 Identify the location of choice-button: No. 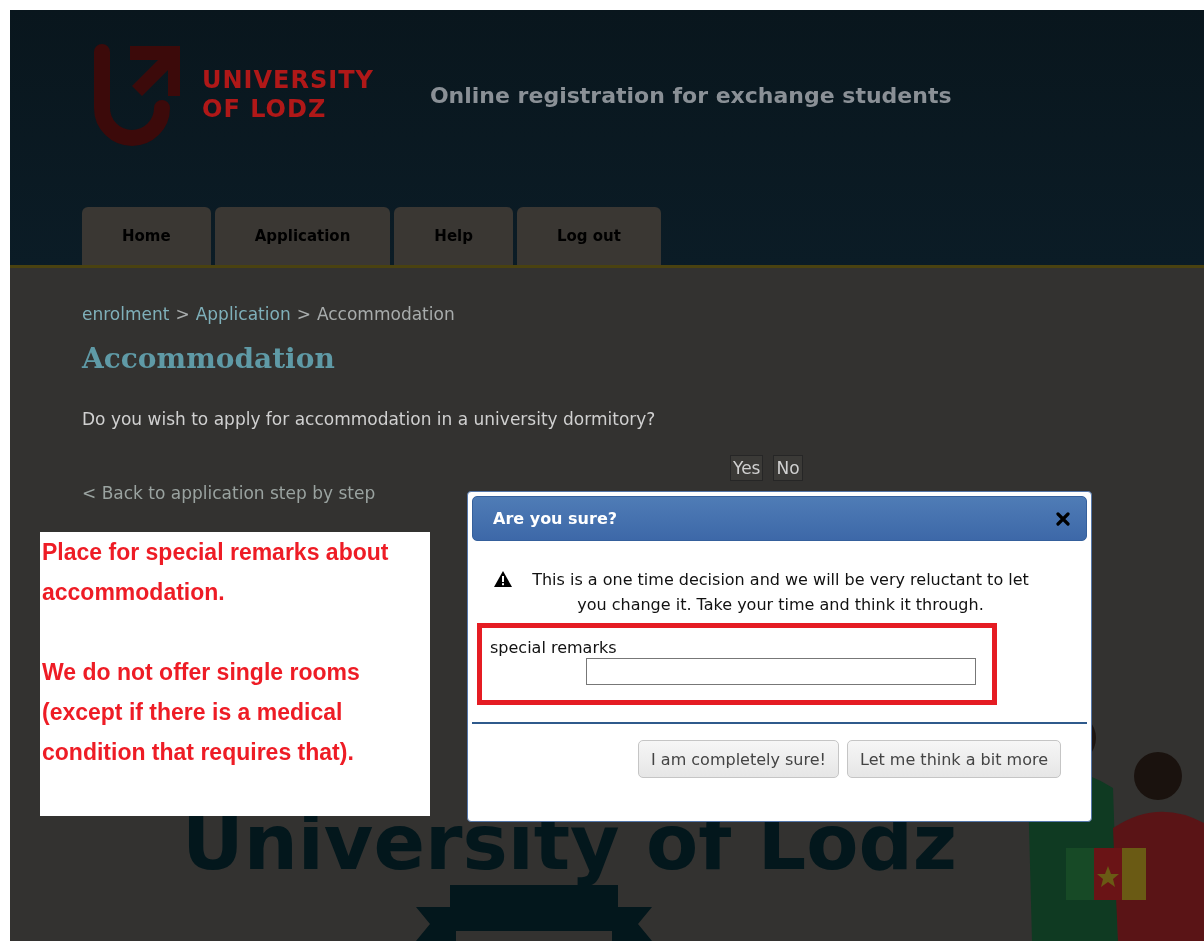
(788, 468).